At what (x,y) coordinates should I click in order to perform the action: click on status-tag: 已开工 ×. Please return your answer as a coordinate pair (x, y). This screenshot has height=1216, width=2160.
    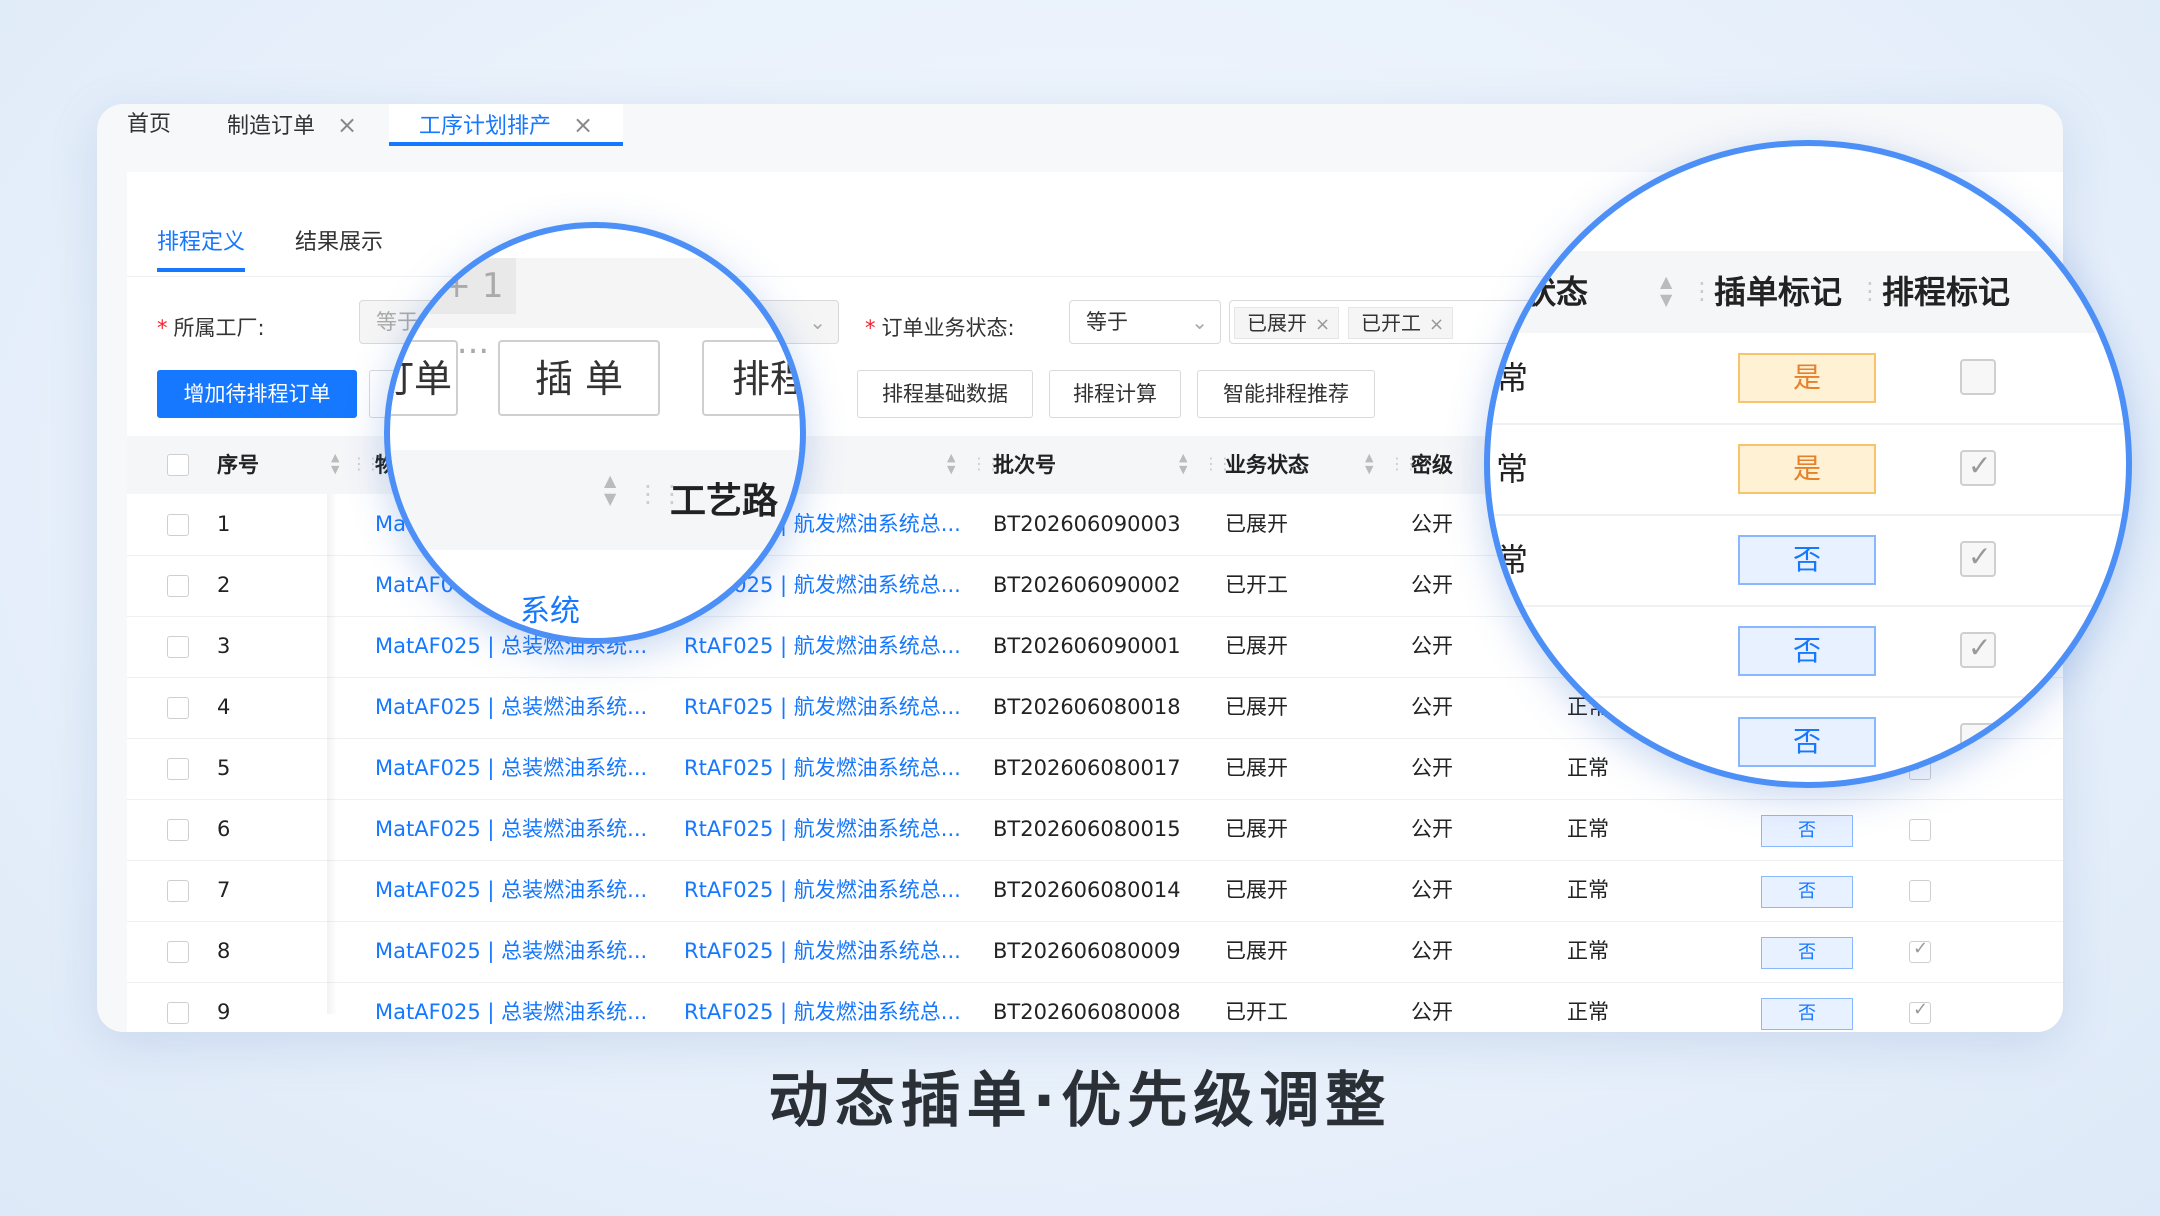
    Looking at the image, I should click on (1401, 323).